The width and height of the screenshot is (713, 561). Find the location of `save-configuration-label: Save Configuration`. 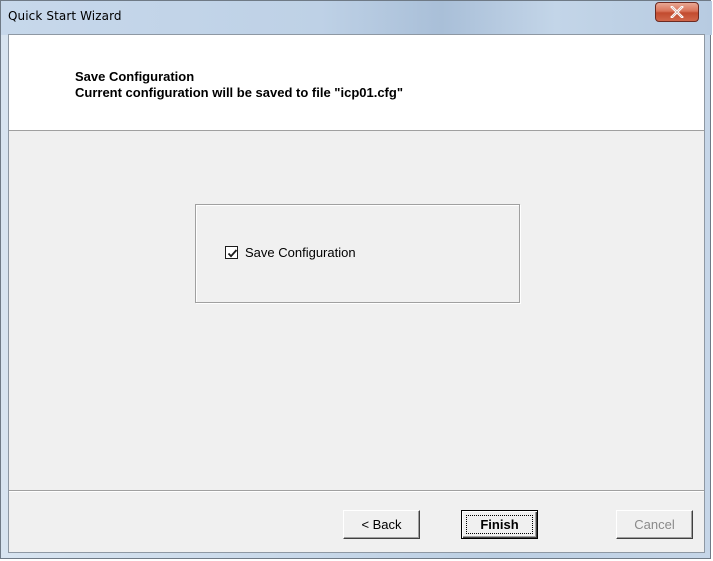

save-configuration-label: Save Configuration is located at coordinates (300, 252).